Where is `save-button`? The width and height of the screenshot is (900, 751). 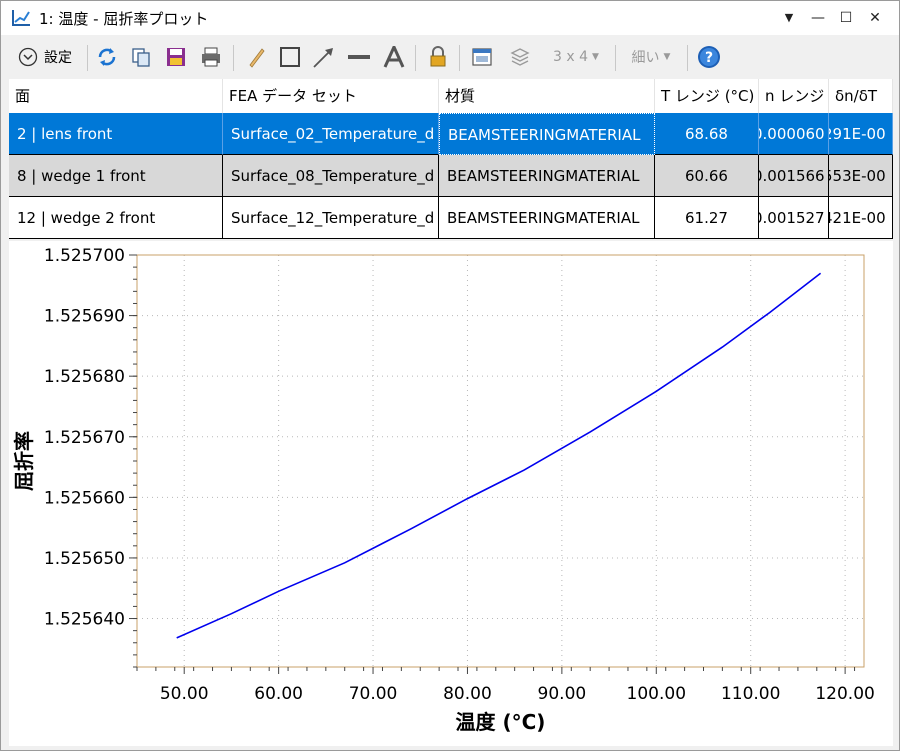
save-button is located at coordinates (176, 57).